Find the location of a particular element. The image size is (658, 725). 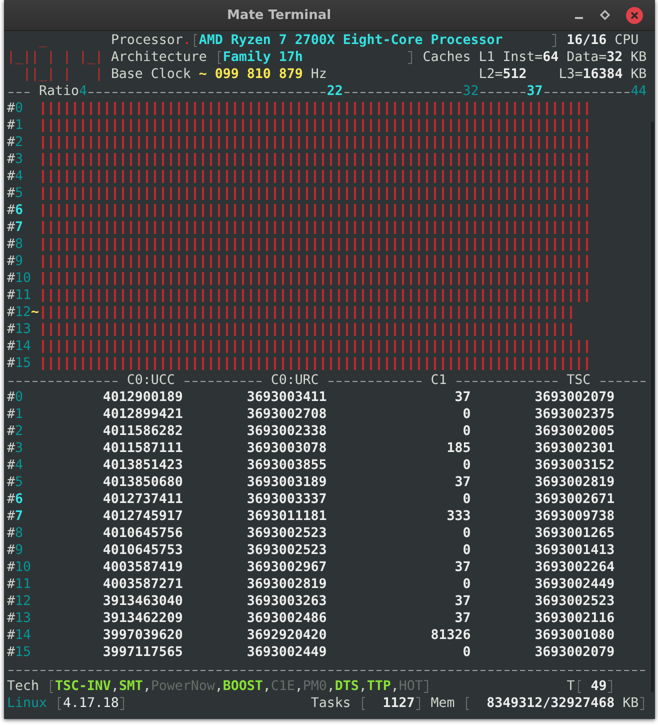

table-cell-text: 3693003337 is located at coordinates (286, 499).